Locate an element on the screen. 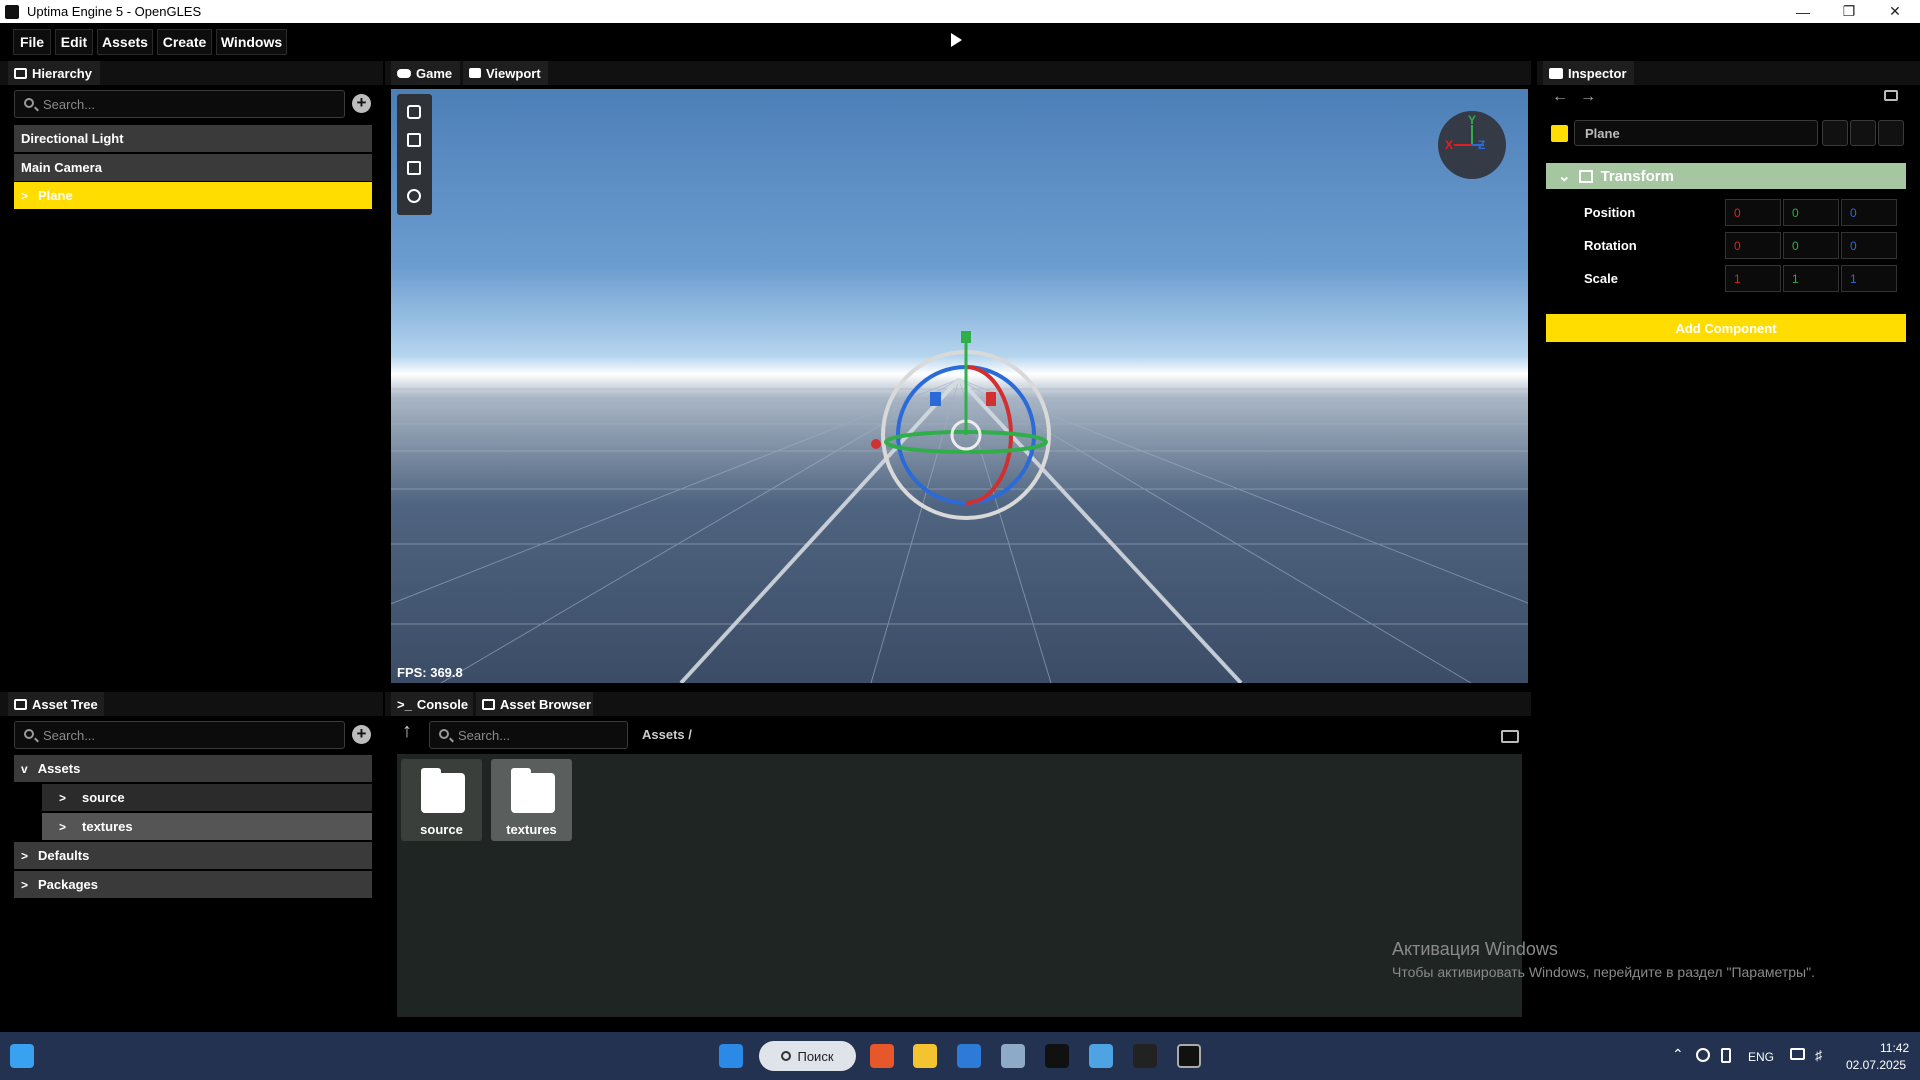  position-z-field: 0 is located at coordinates (1869, 212).